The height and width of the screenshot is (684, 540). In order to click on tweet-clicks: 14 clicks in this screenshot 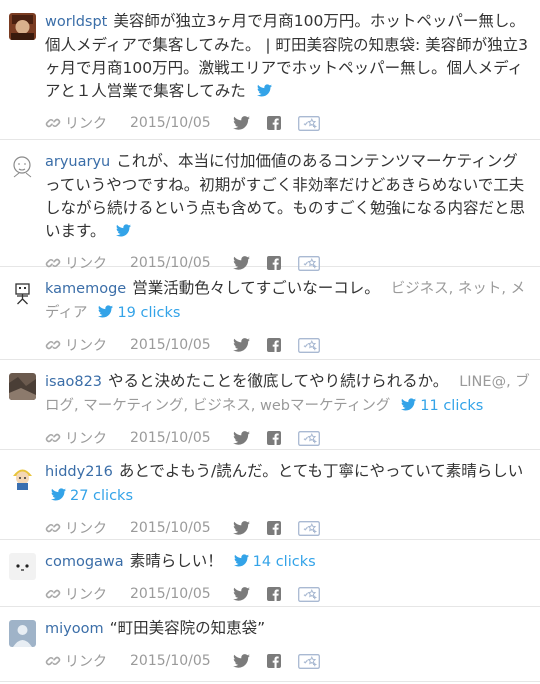, I will do `click(275, 562)`.